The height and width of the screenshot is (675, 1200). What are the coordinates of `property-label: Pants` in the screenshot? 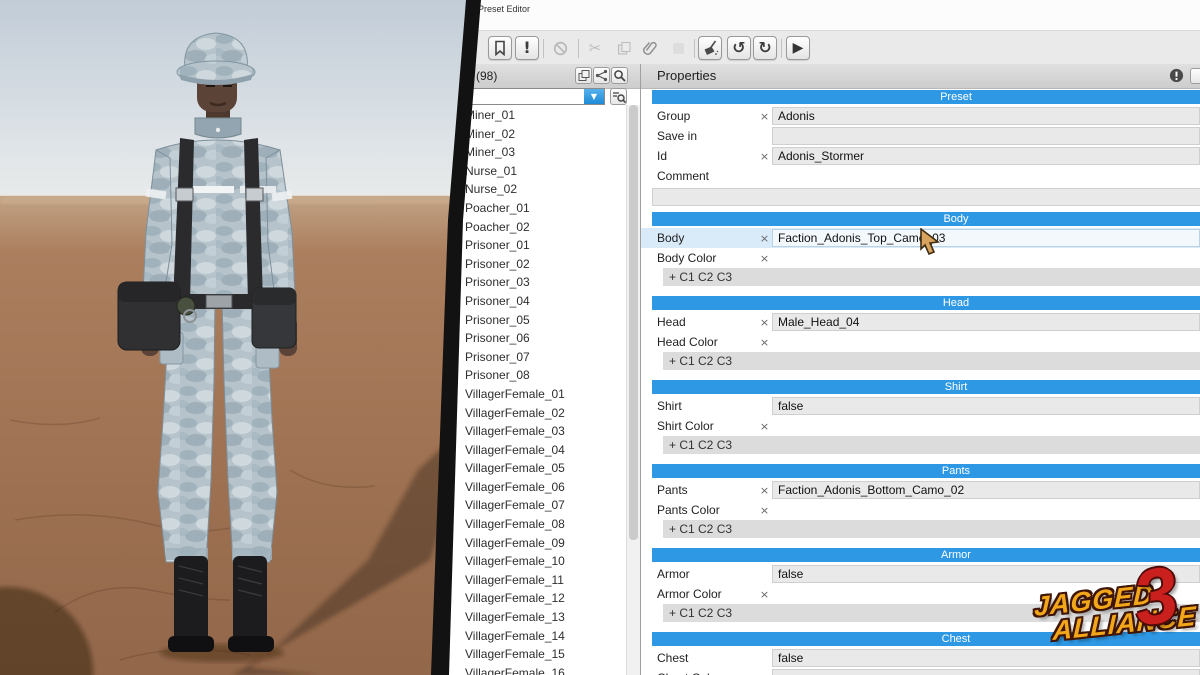 It's located at (672, 490).